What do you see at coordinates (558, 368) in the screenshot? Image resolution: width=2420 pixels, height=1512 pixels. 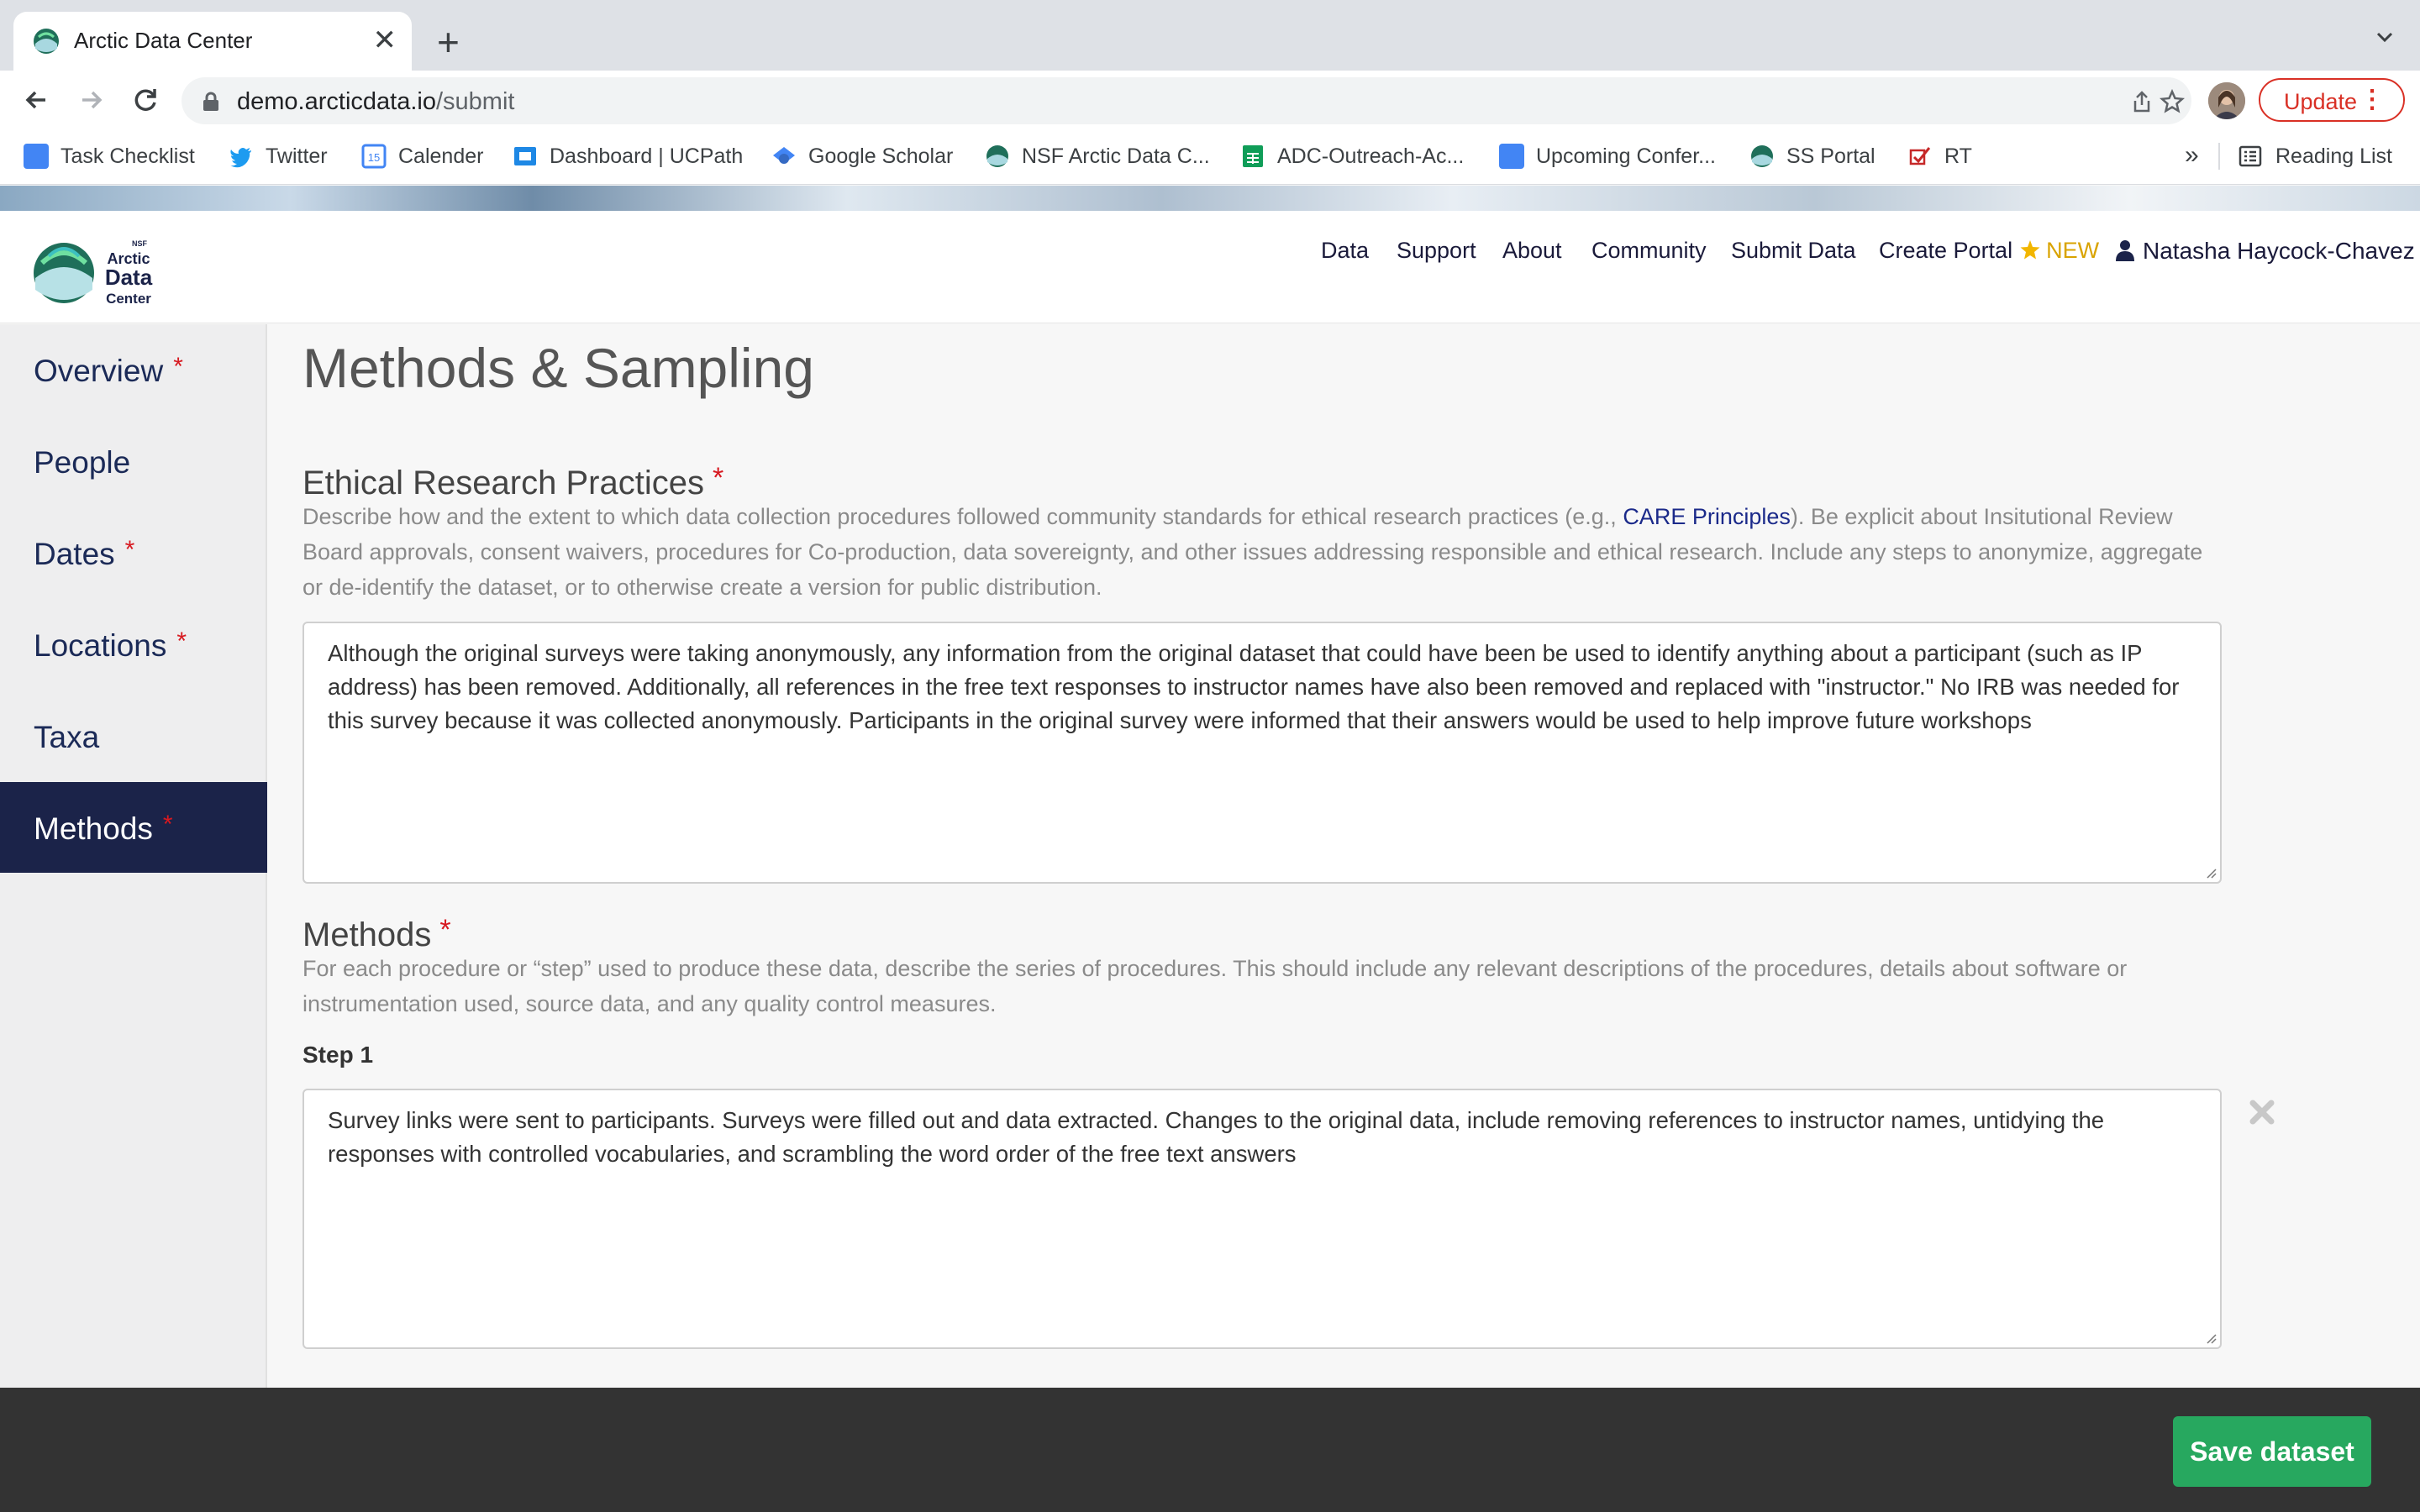 I see `page-title: Methods & Sampling` at bounding box center [558, 368].